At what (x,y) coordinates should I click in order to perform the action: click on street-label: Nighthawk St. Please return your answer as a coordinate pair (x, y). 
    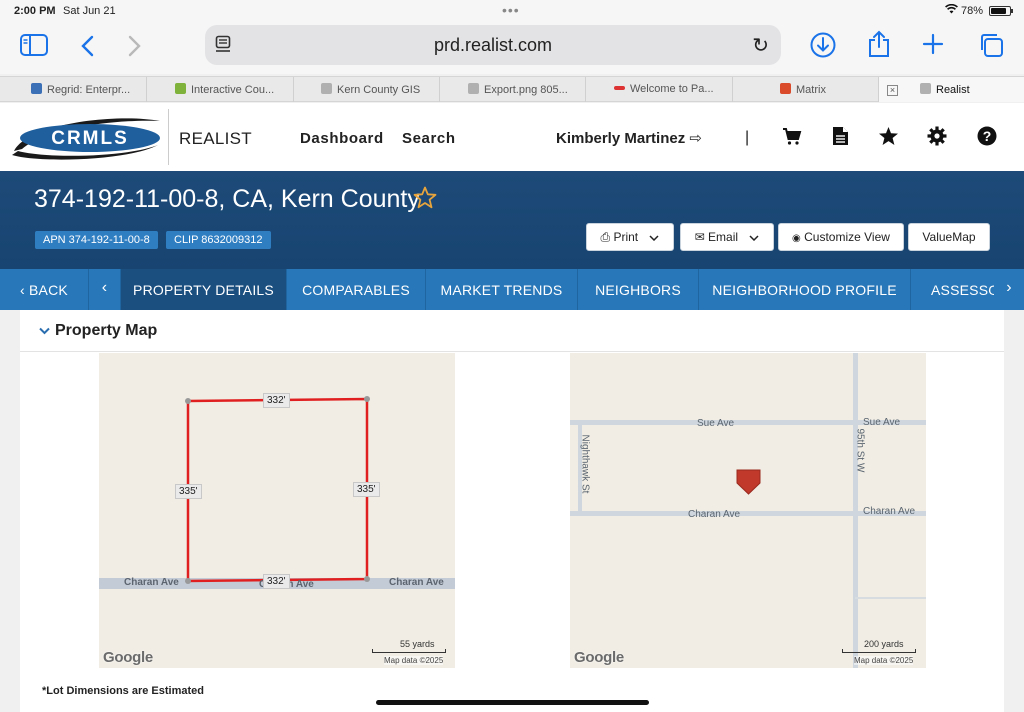
    Looking at the image, I should click on (585, 464).